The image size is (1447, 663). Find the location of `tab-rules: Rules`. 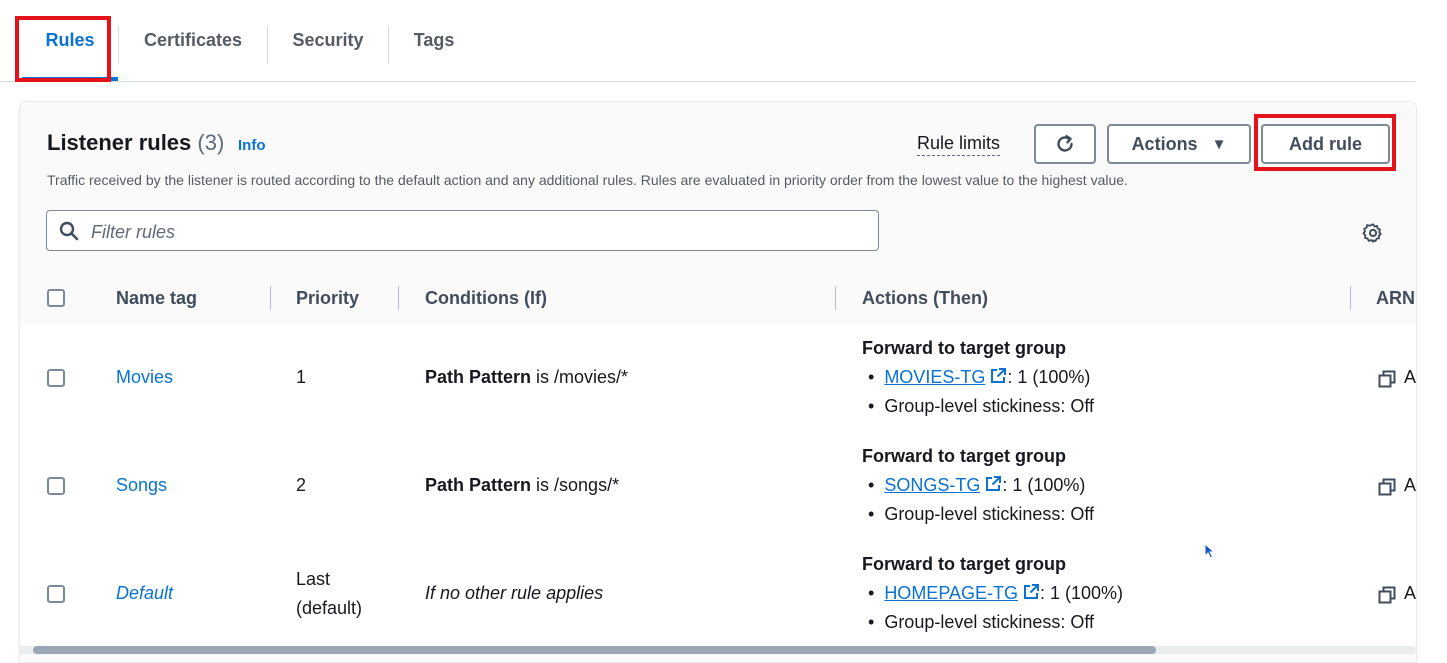

tab-rules: Rules is located at coordinates (70, 40).